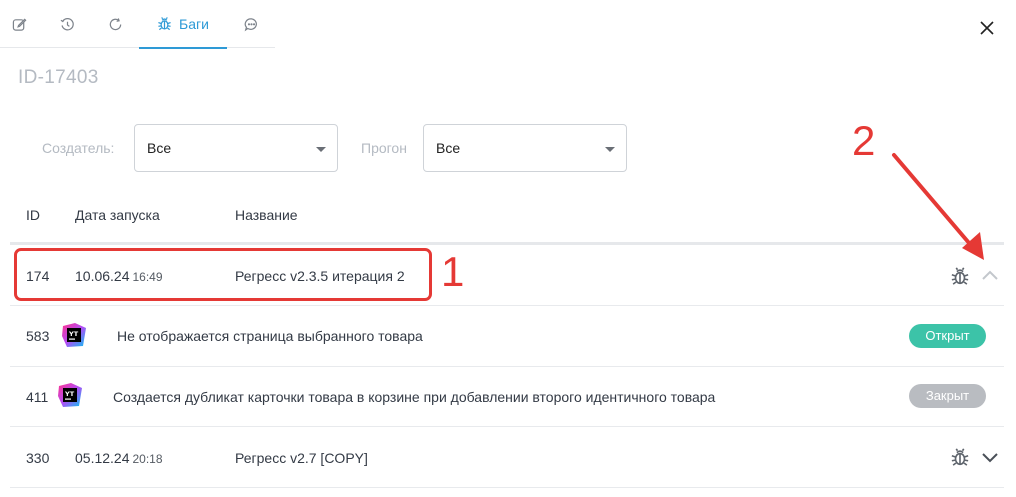 Image resolution: width=1016 pixels, height=497 pixels. What do you see at coordinates (147, 459) in the screenshot?
I see `run-time-value: 20:18` at bounding box center [147, 459].